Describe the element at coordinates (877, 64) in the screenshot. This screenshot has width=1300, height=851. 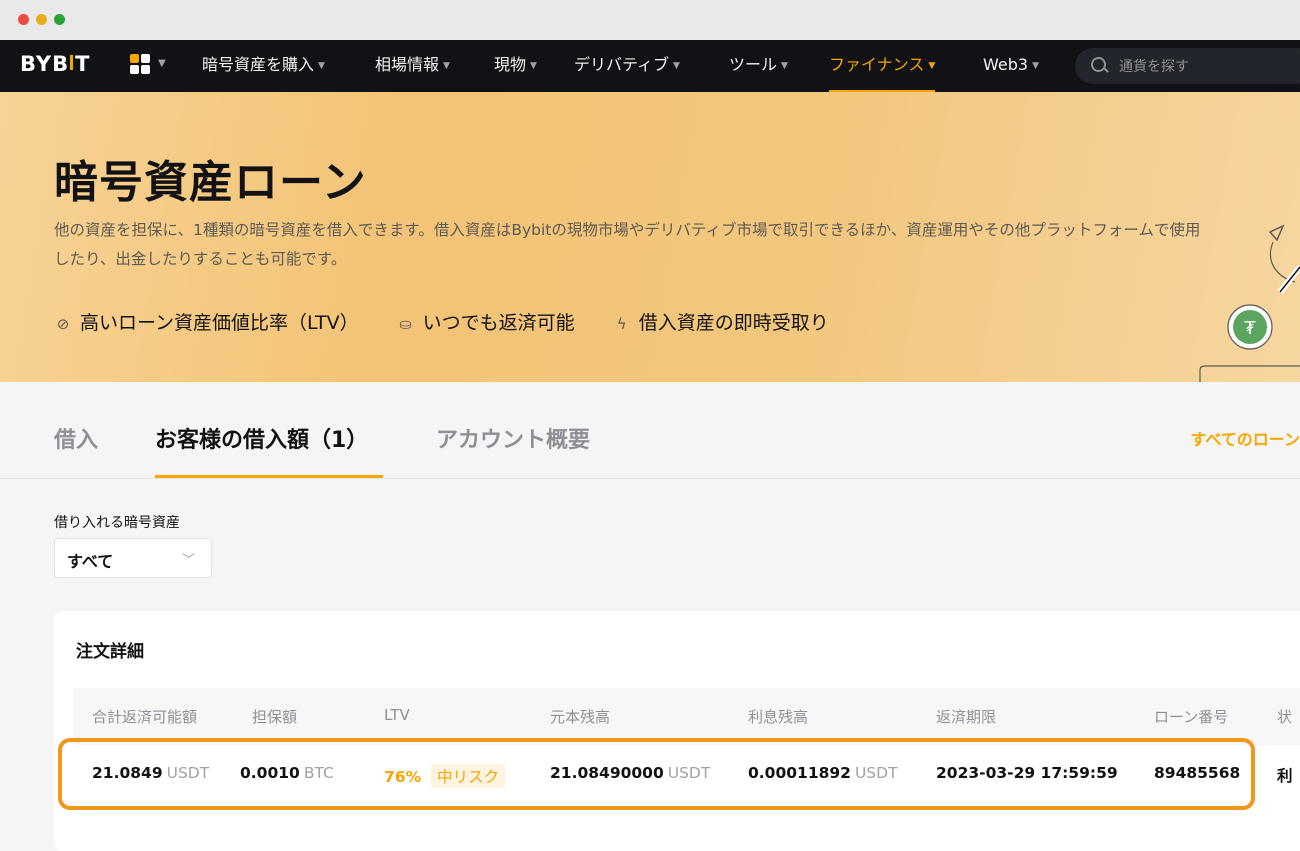
I see `nav-label: ファイナンス` at that location.